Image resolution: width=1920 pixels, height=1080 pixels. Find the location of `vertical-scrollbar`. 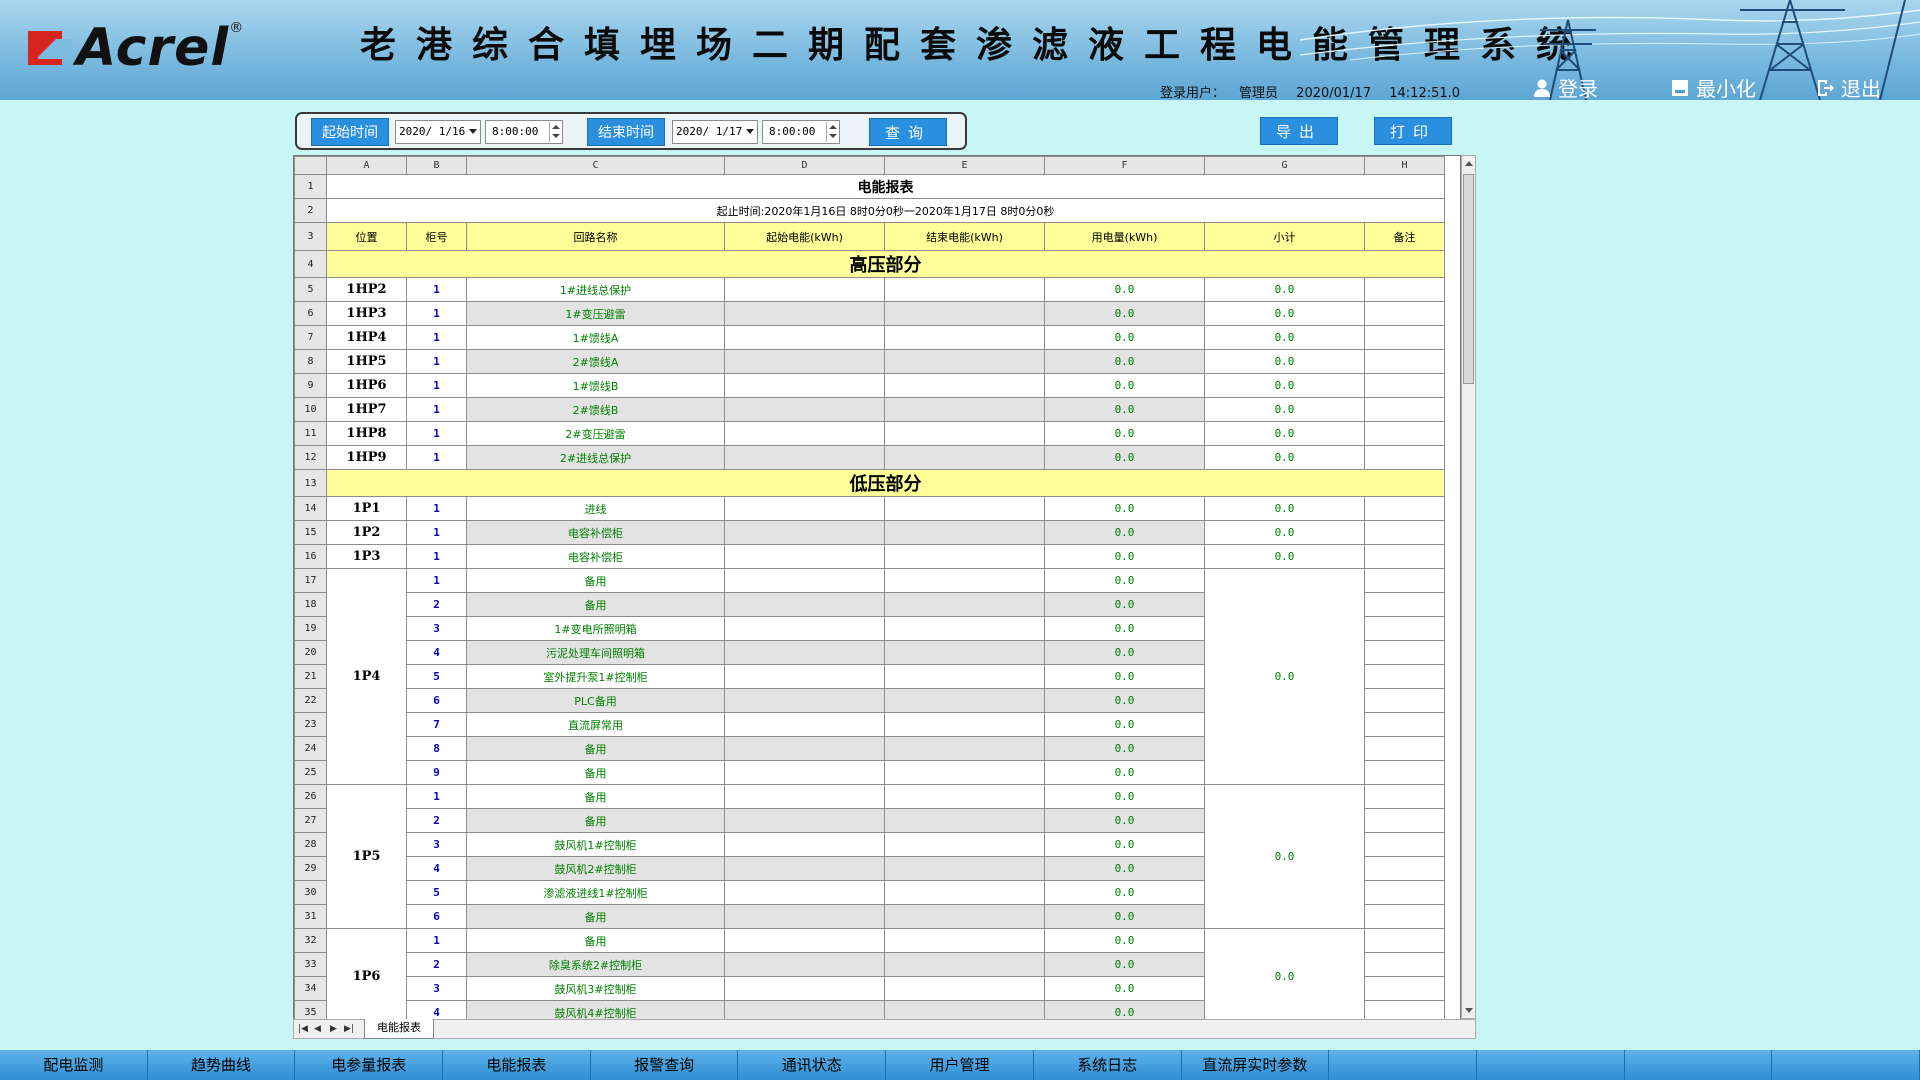

vertical-scrollbar is located at coordinates (1468, 587).